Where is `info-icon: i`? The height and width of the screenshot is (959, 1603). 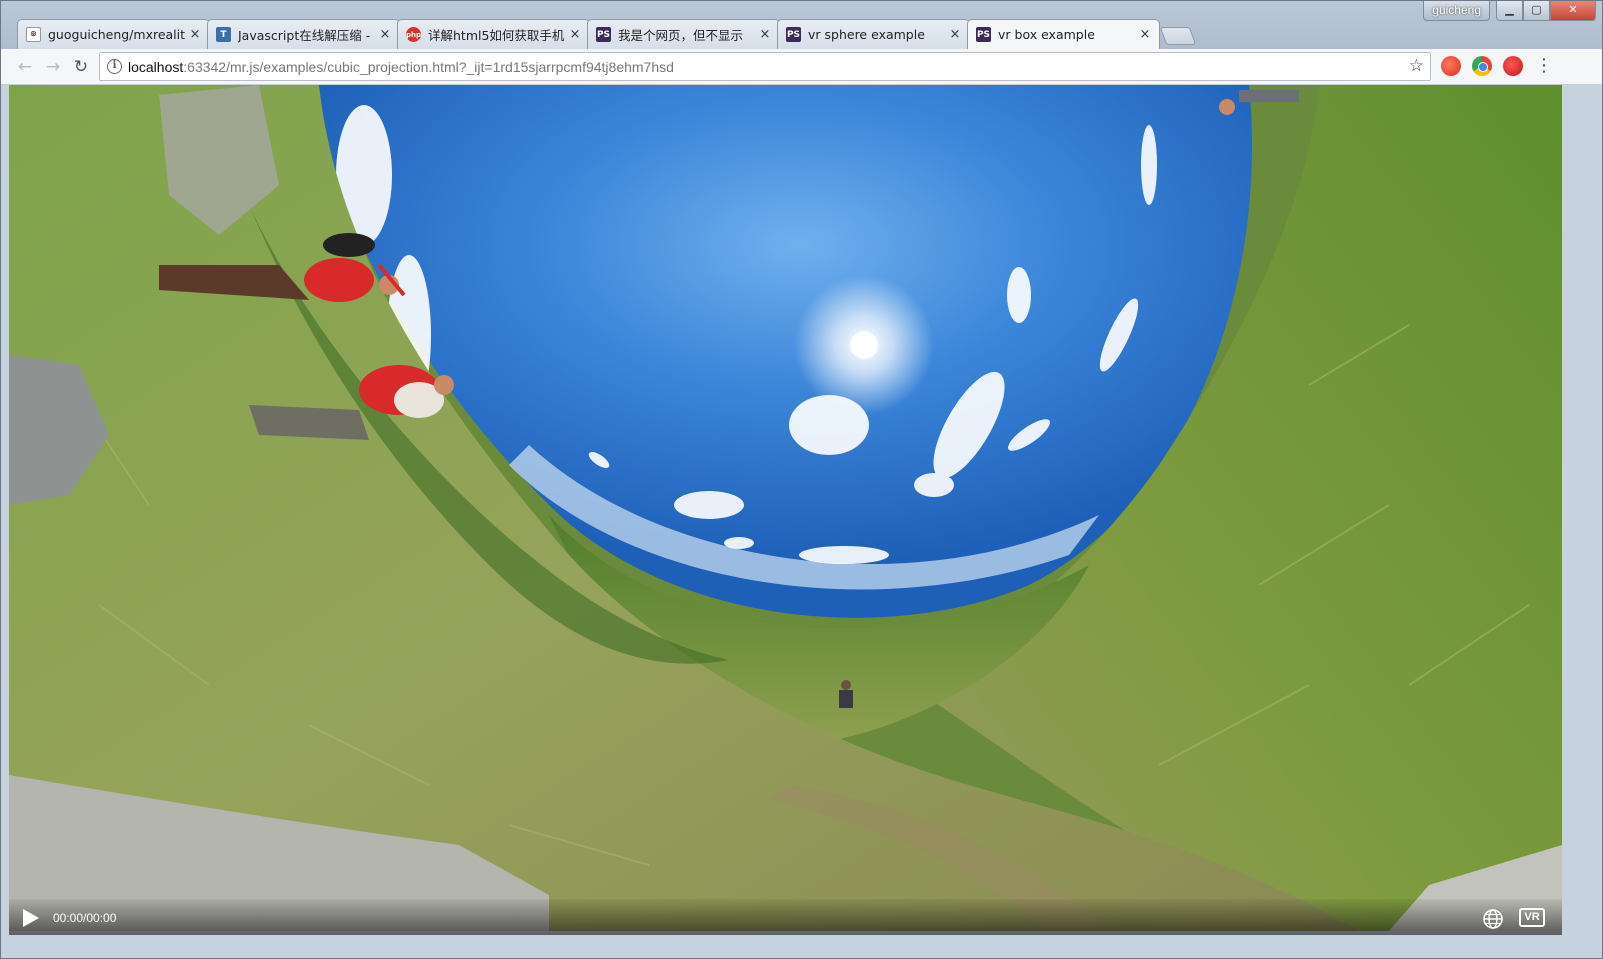
info-icon: i is located at coordinates (114, 66).